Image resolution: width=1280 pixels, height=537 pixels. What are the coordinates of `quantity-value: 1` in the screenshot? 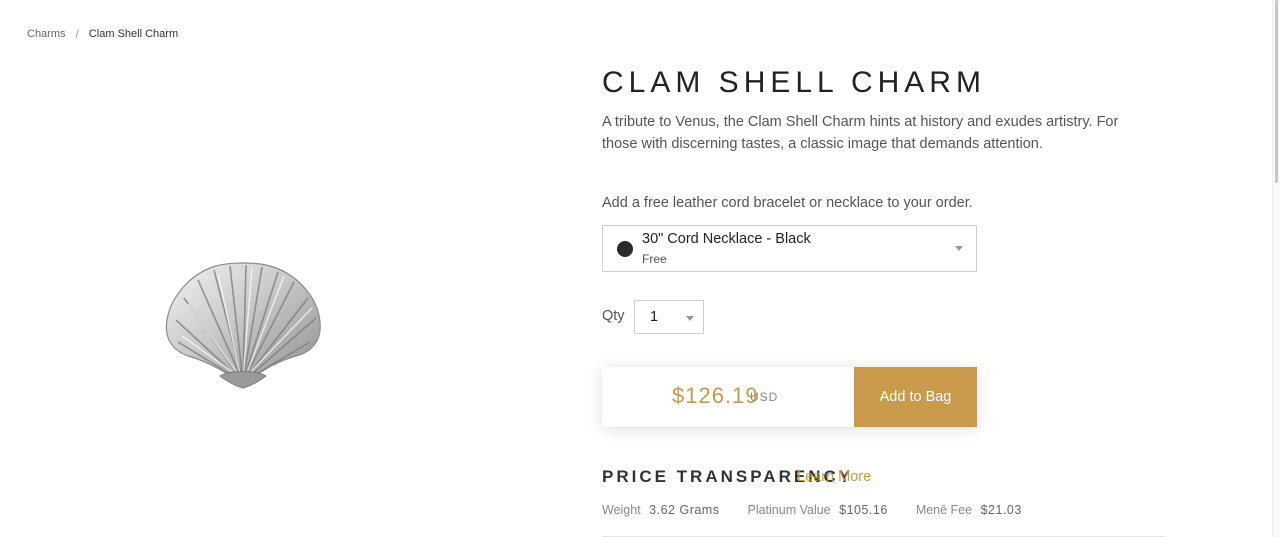 It's located at (654, 317).